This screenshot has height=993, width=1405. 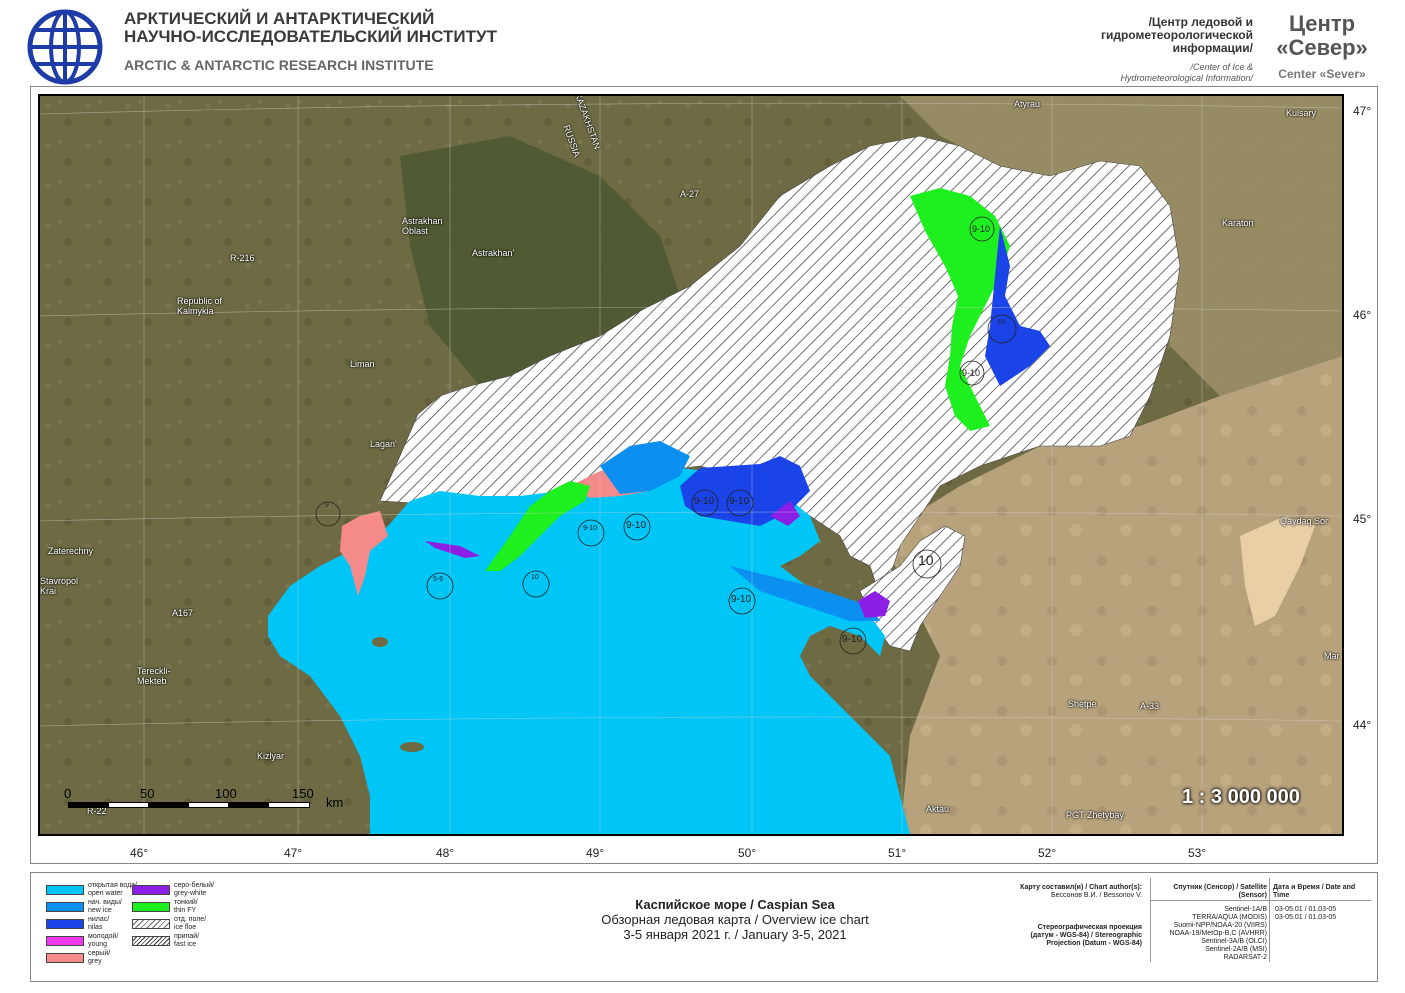 I want to click on place-label: Kizlyar, so click(x=271, y=756).